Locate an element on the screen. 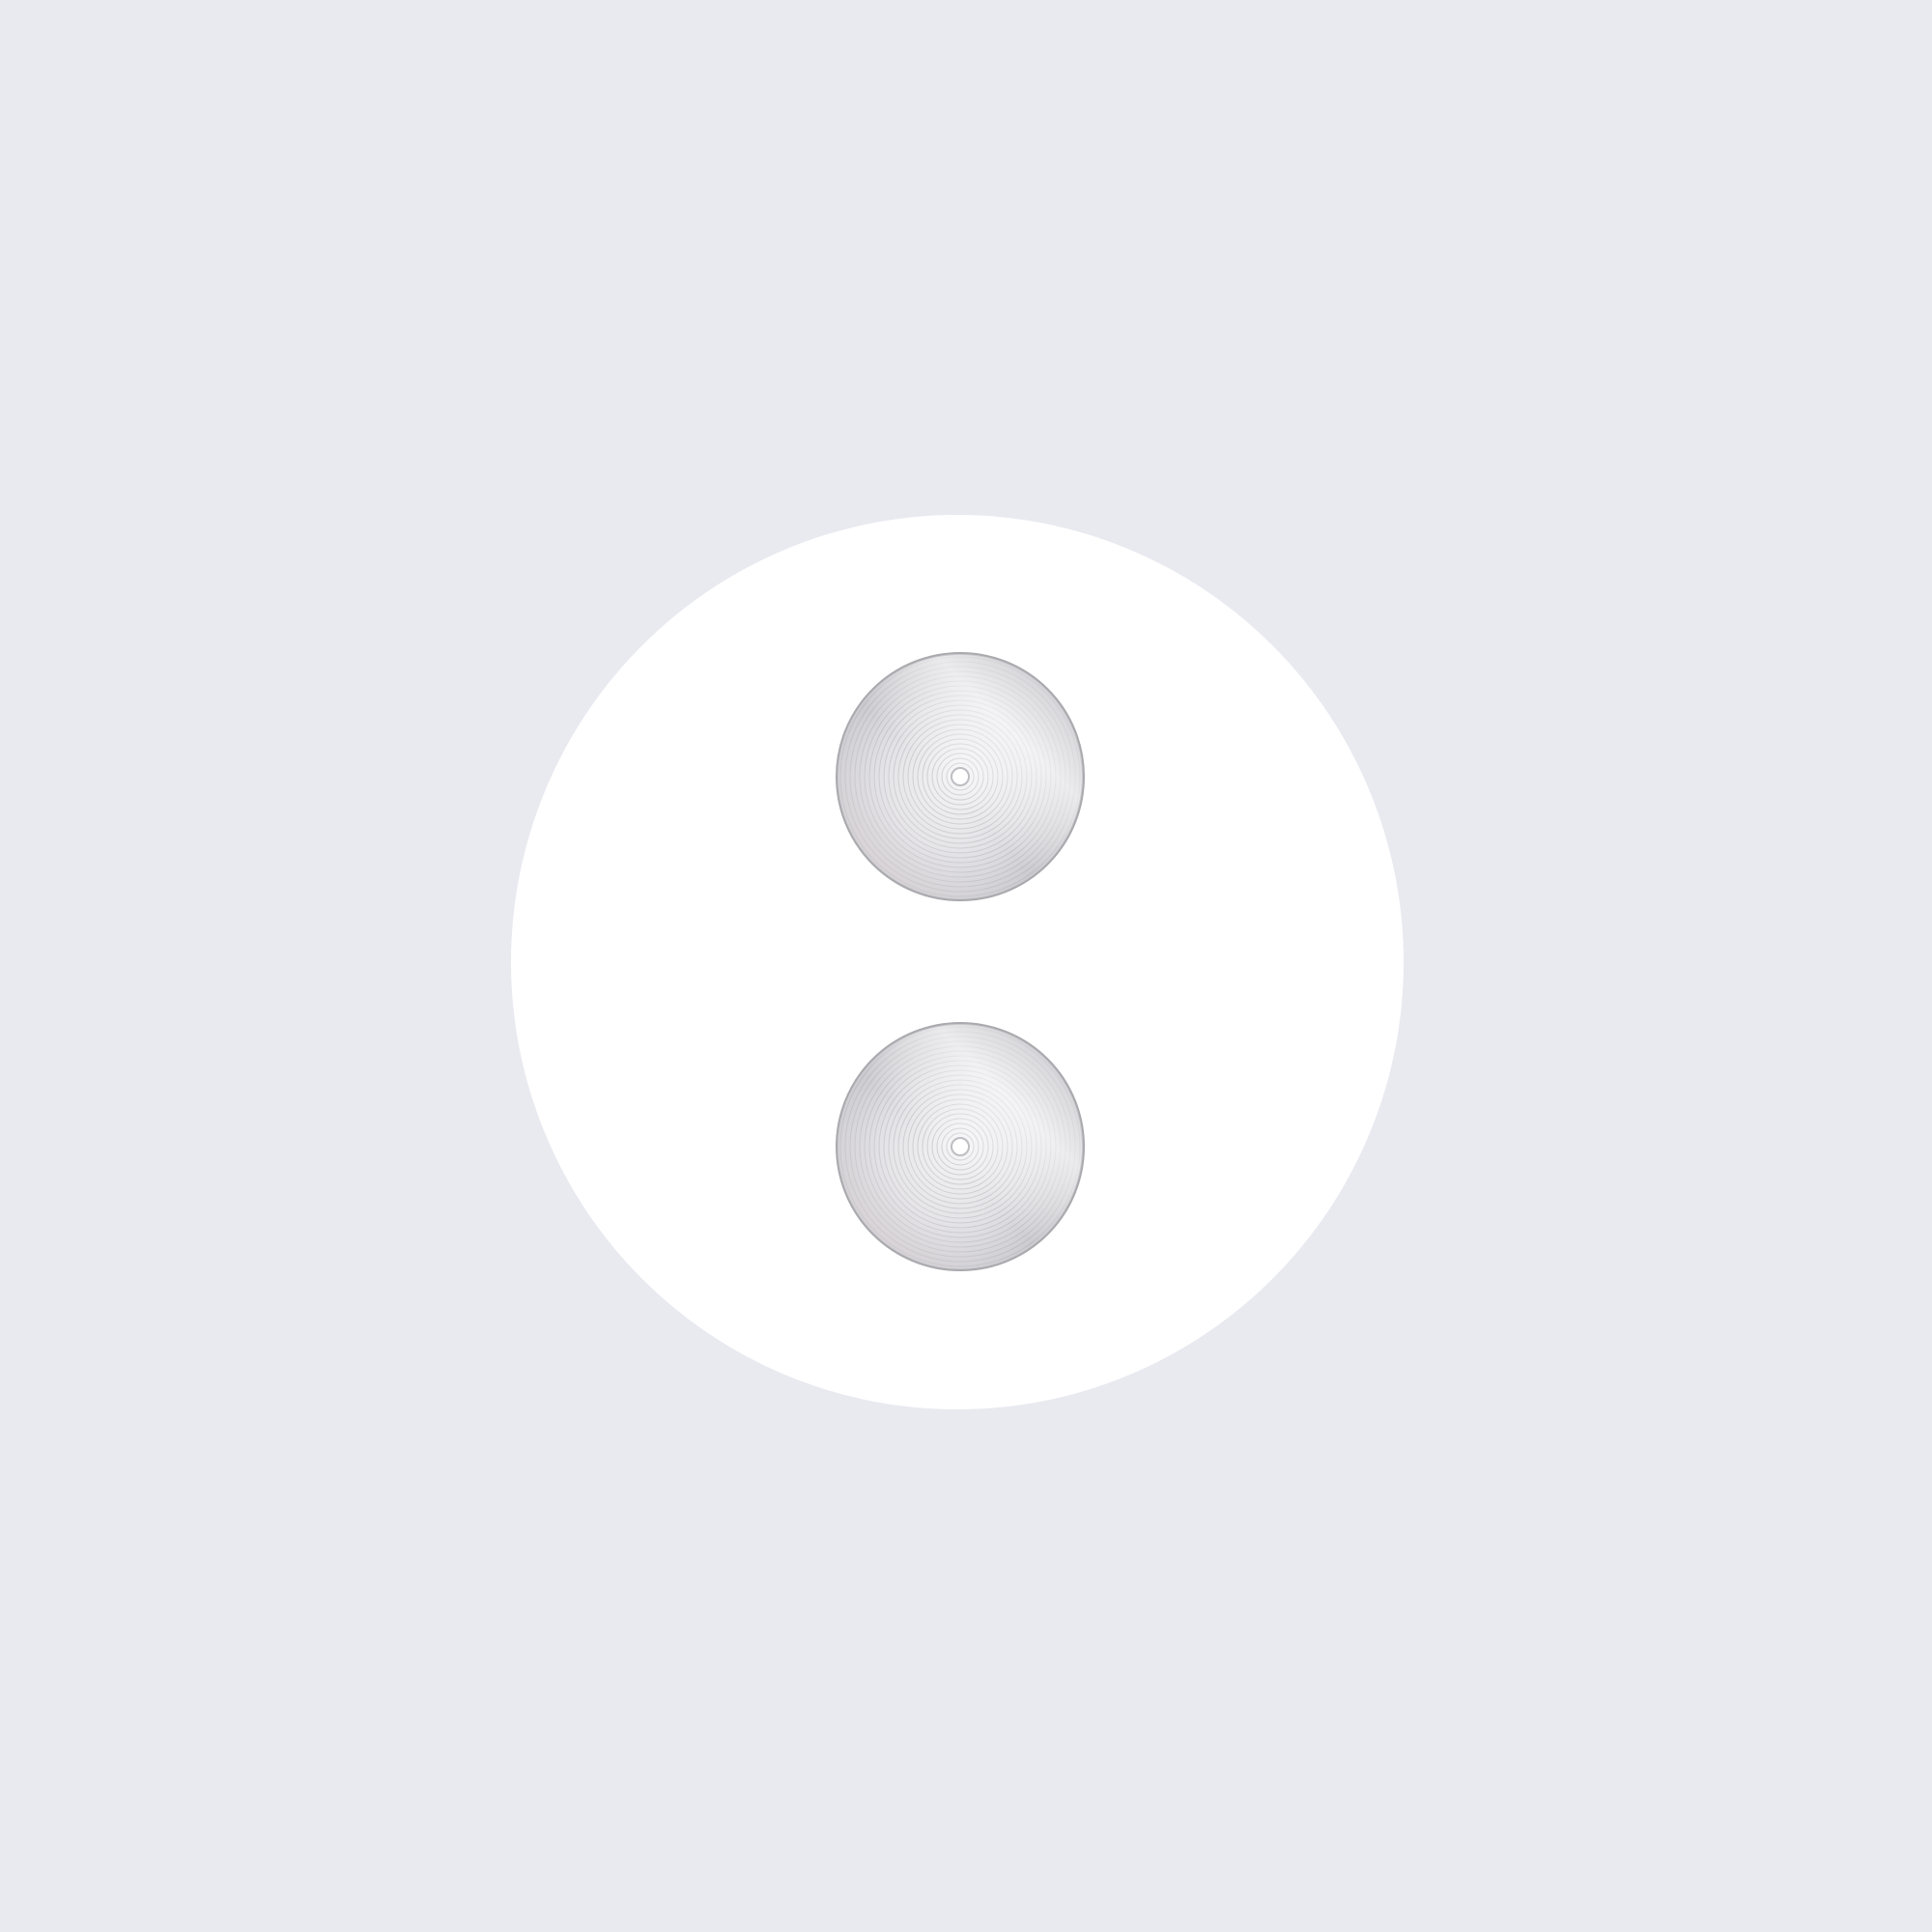 The image size is (1932, 1932). metal-pad-top is located at coordinates (960, 776).